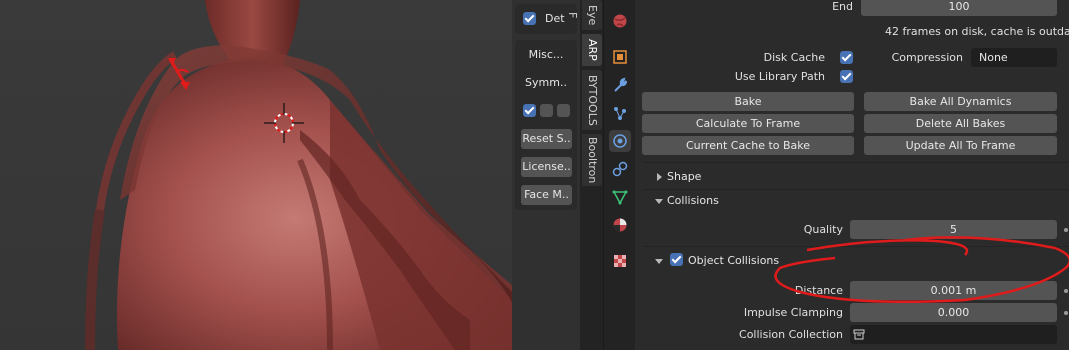  I want to click on shape-section-header: Shape, so click(852, 177).